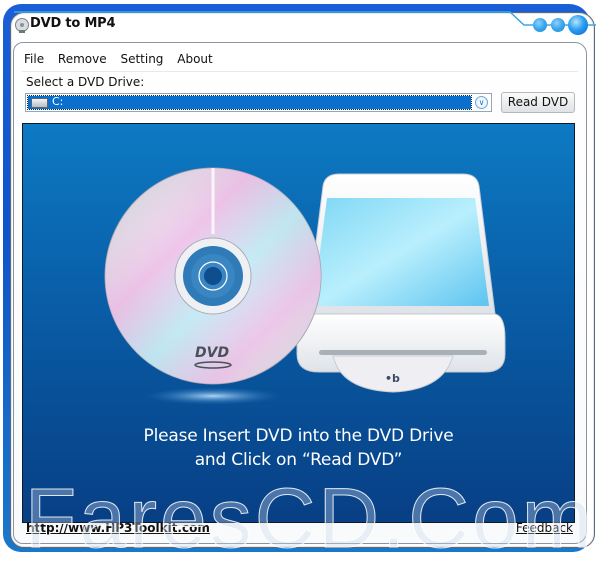 The image size is (596, 565). Describe the element at coordinates (401, 283) in the screenshot. I see `optical-drive-icon: •b` at that location.